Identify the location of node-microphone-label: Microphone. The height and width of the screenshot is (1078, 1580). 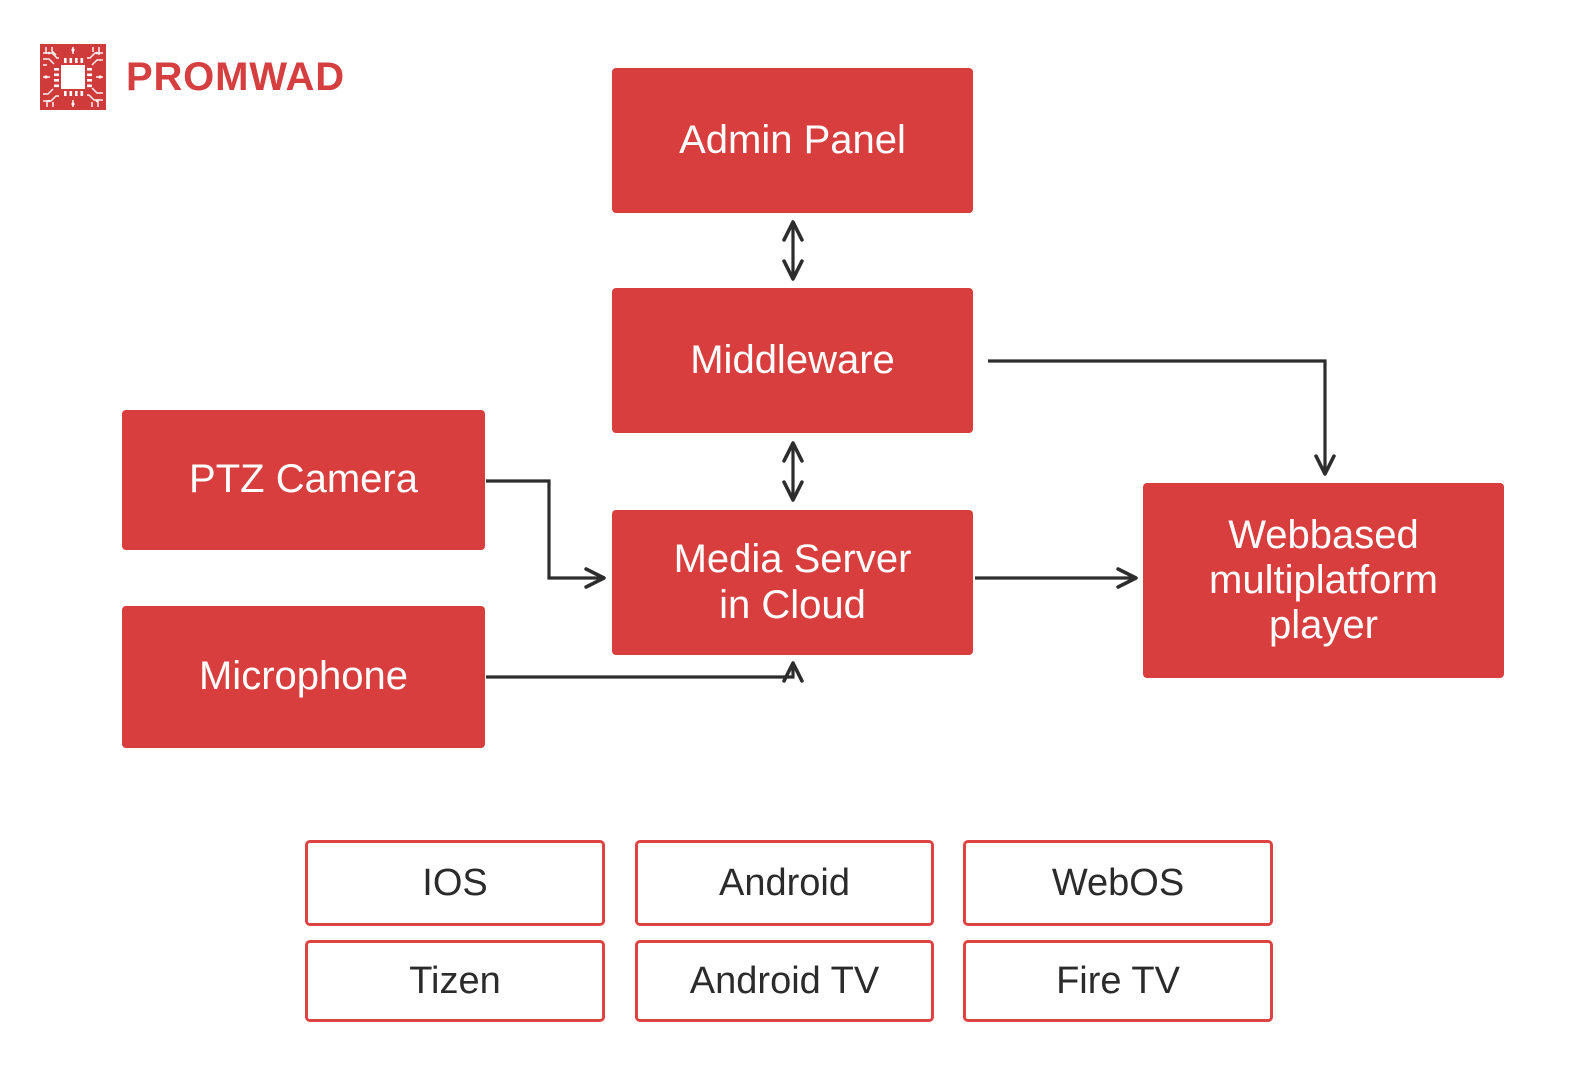
(303, 676).